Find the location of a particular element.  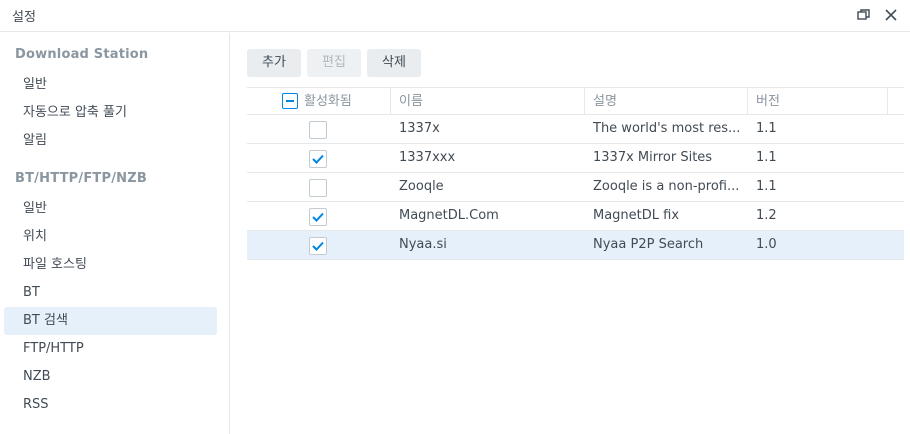

delete-button: 삭제 is located at coordinates (394, 63).